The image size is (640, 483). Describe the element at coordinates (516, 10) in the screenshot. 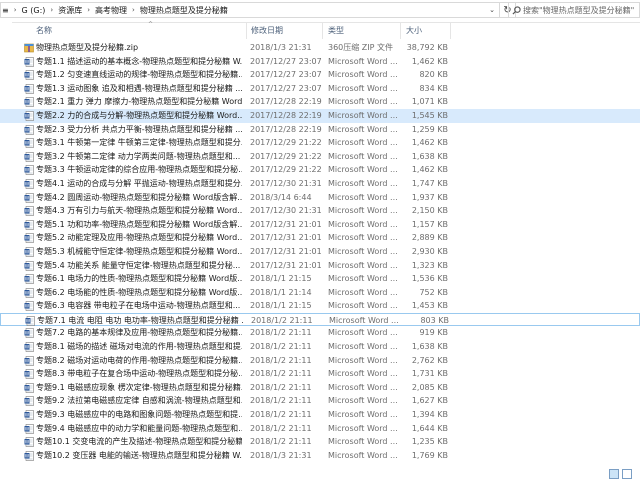

I see `search-icon` at that location.